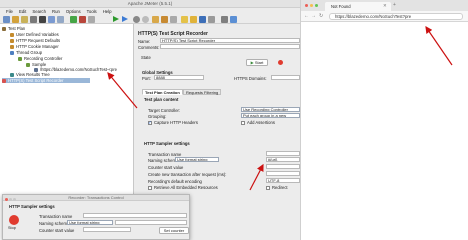 The height and width of the screenshot is (240, 468). I want to click on tree-item-http-request-defaults: HTTP Request Defaults, so click(35, 40).